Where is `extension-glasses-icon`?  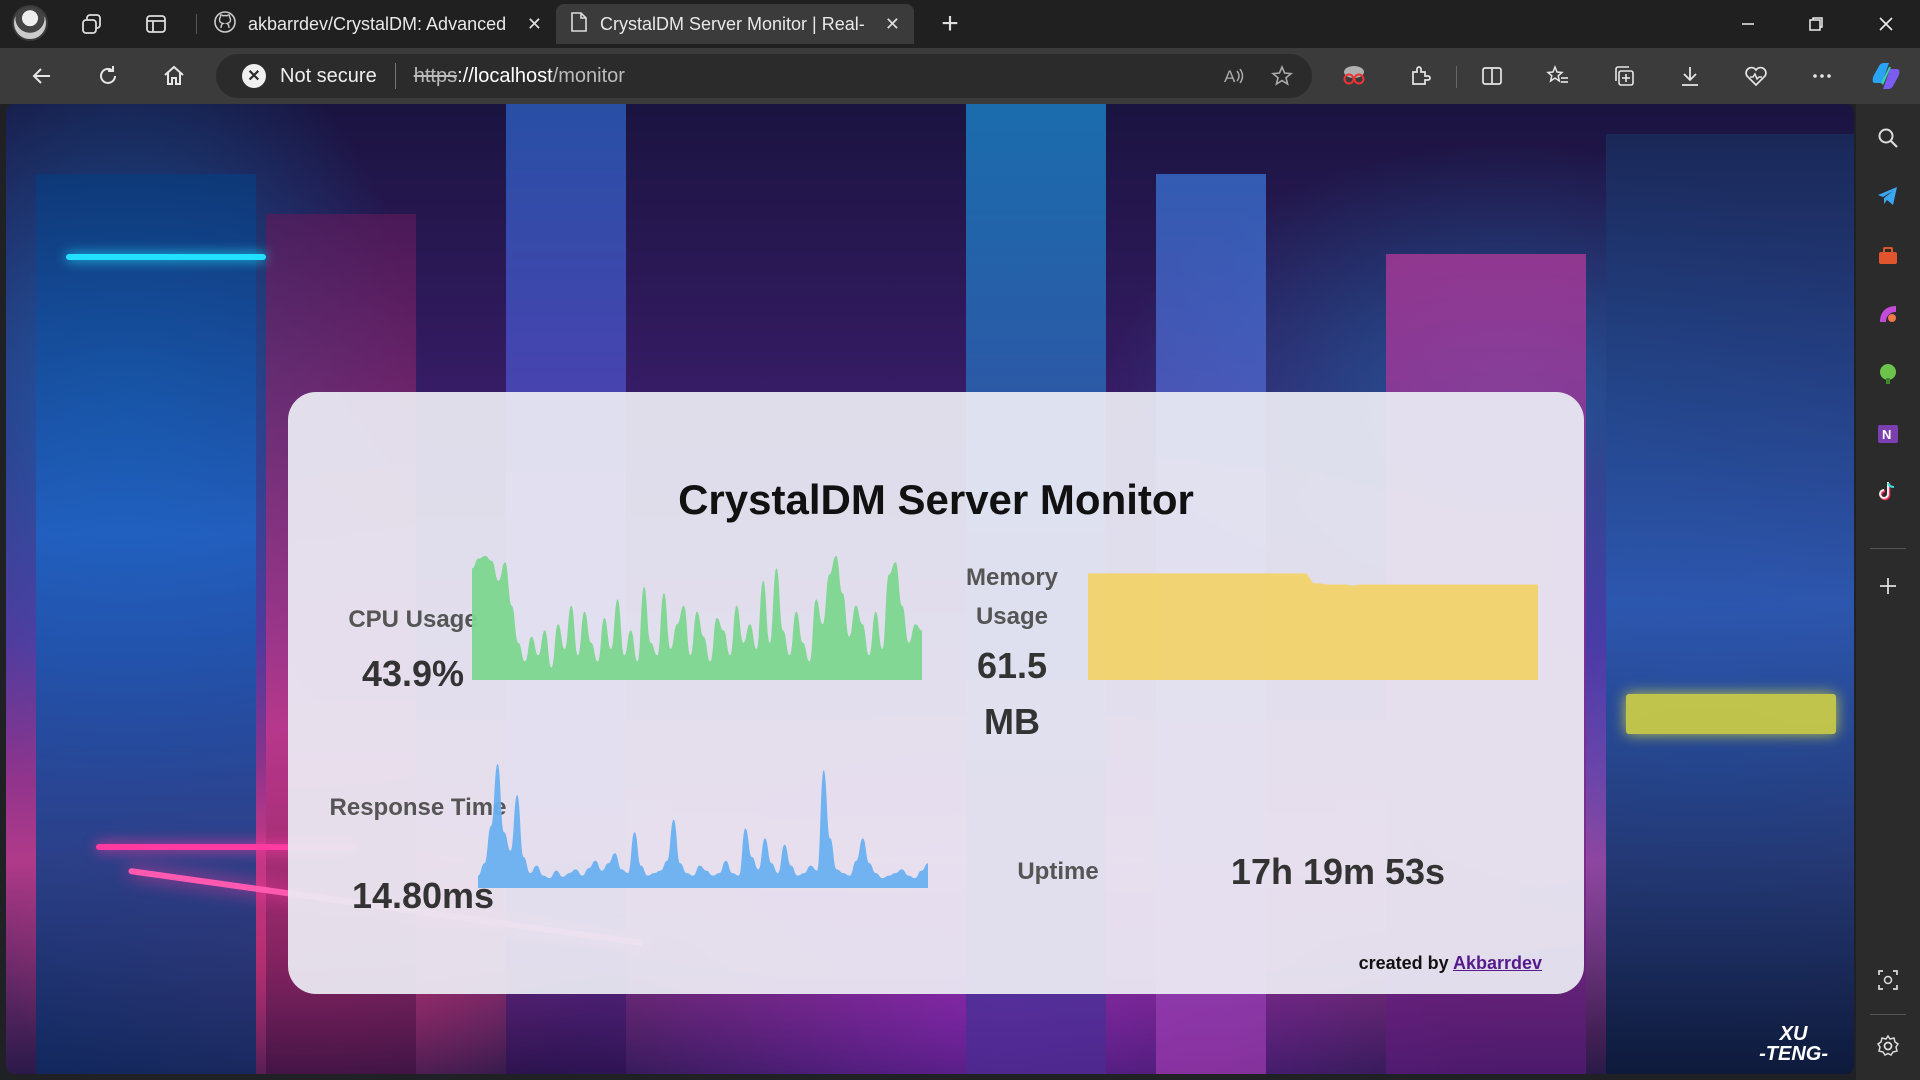
extension-glasses-icon is located at coordinates (1354, 76).